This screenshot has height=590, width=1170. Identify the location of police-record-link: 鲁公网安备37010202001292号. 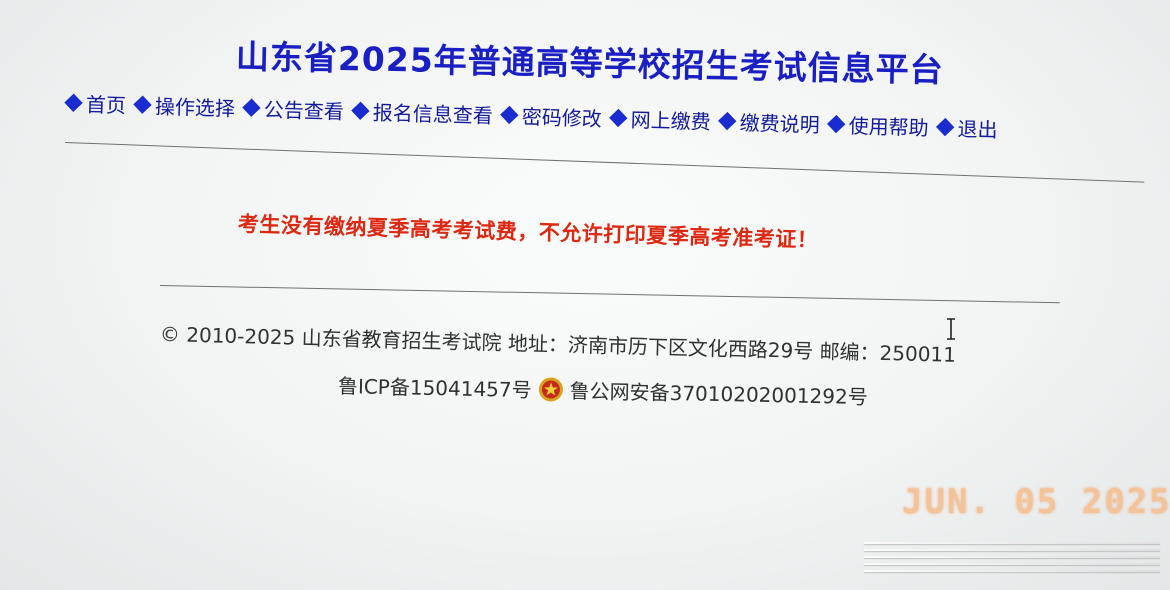
(718, 392).